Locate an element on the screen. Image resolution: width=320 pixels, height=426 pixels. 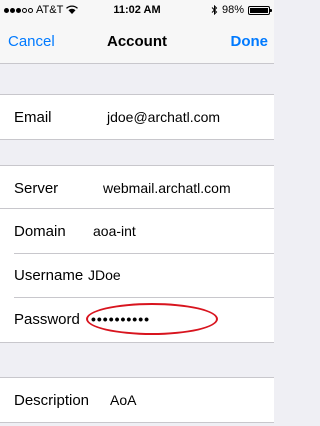
password-field: •••••••••• is located at coordinates (120, 319).